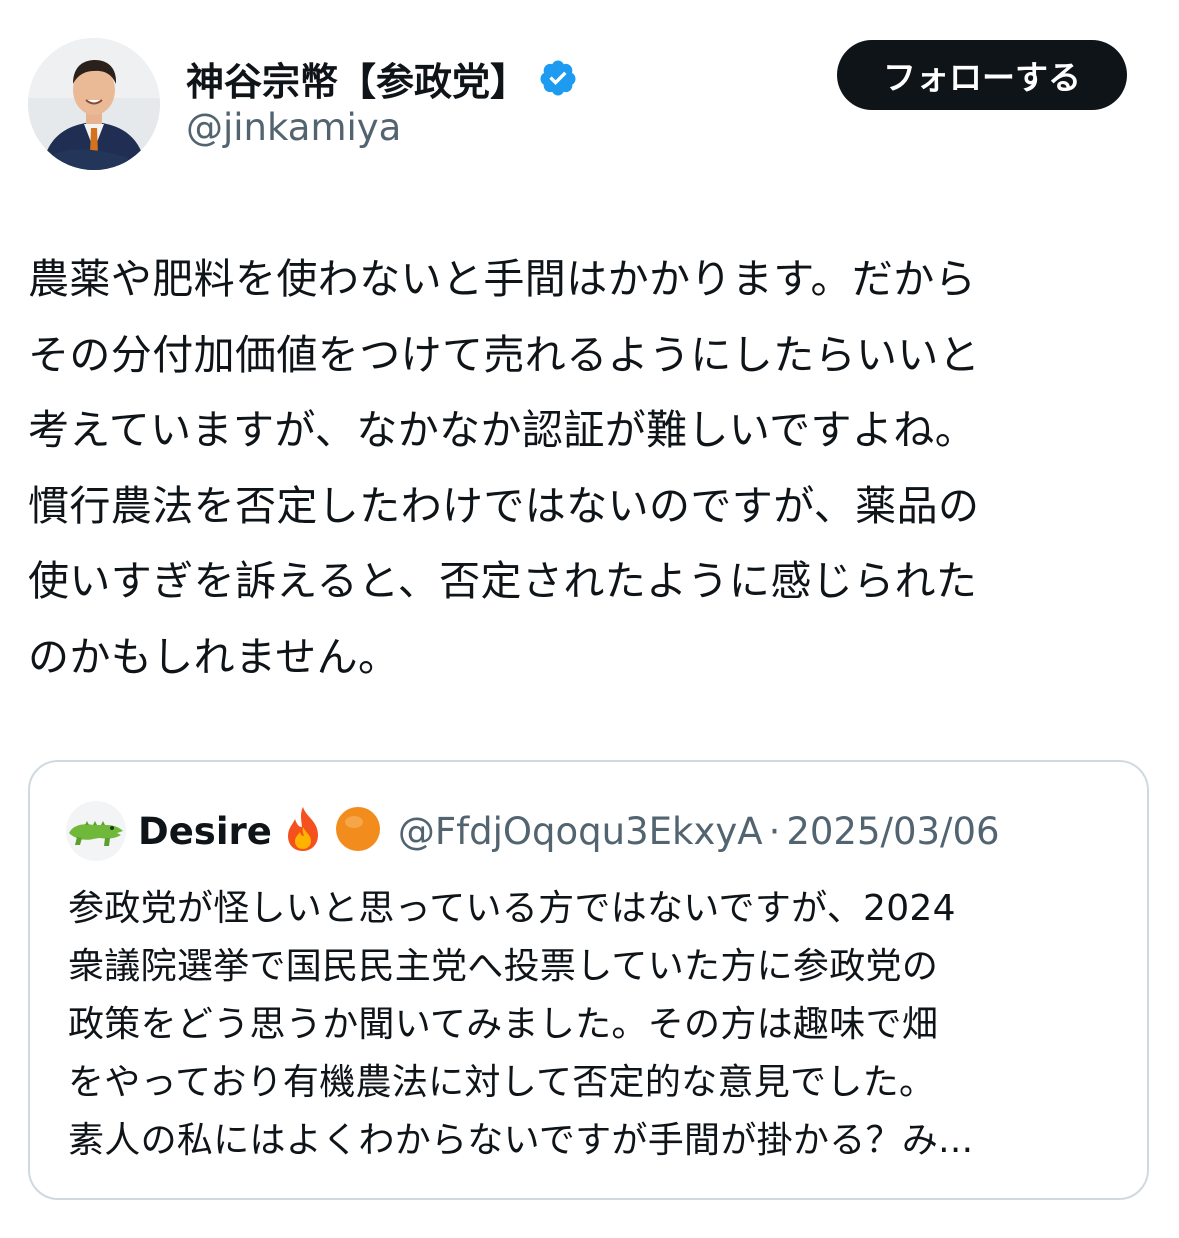 This screenshot has height=1238, width=1179. I want to click on author-handle: @jinkamiya, so click(293, 127).